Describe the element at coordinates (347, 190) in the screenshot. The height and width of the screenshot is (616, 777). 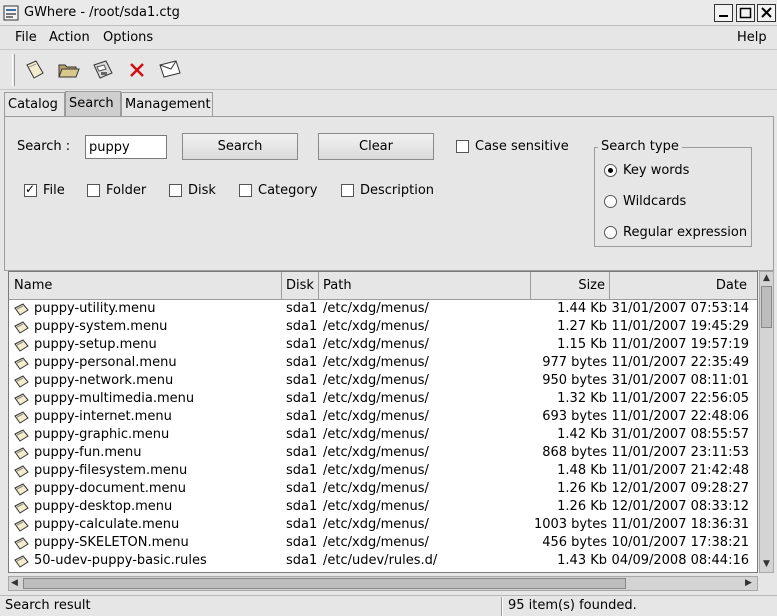
I see `description-checkbox` at that location.